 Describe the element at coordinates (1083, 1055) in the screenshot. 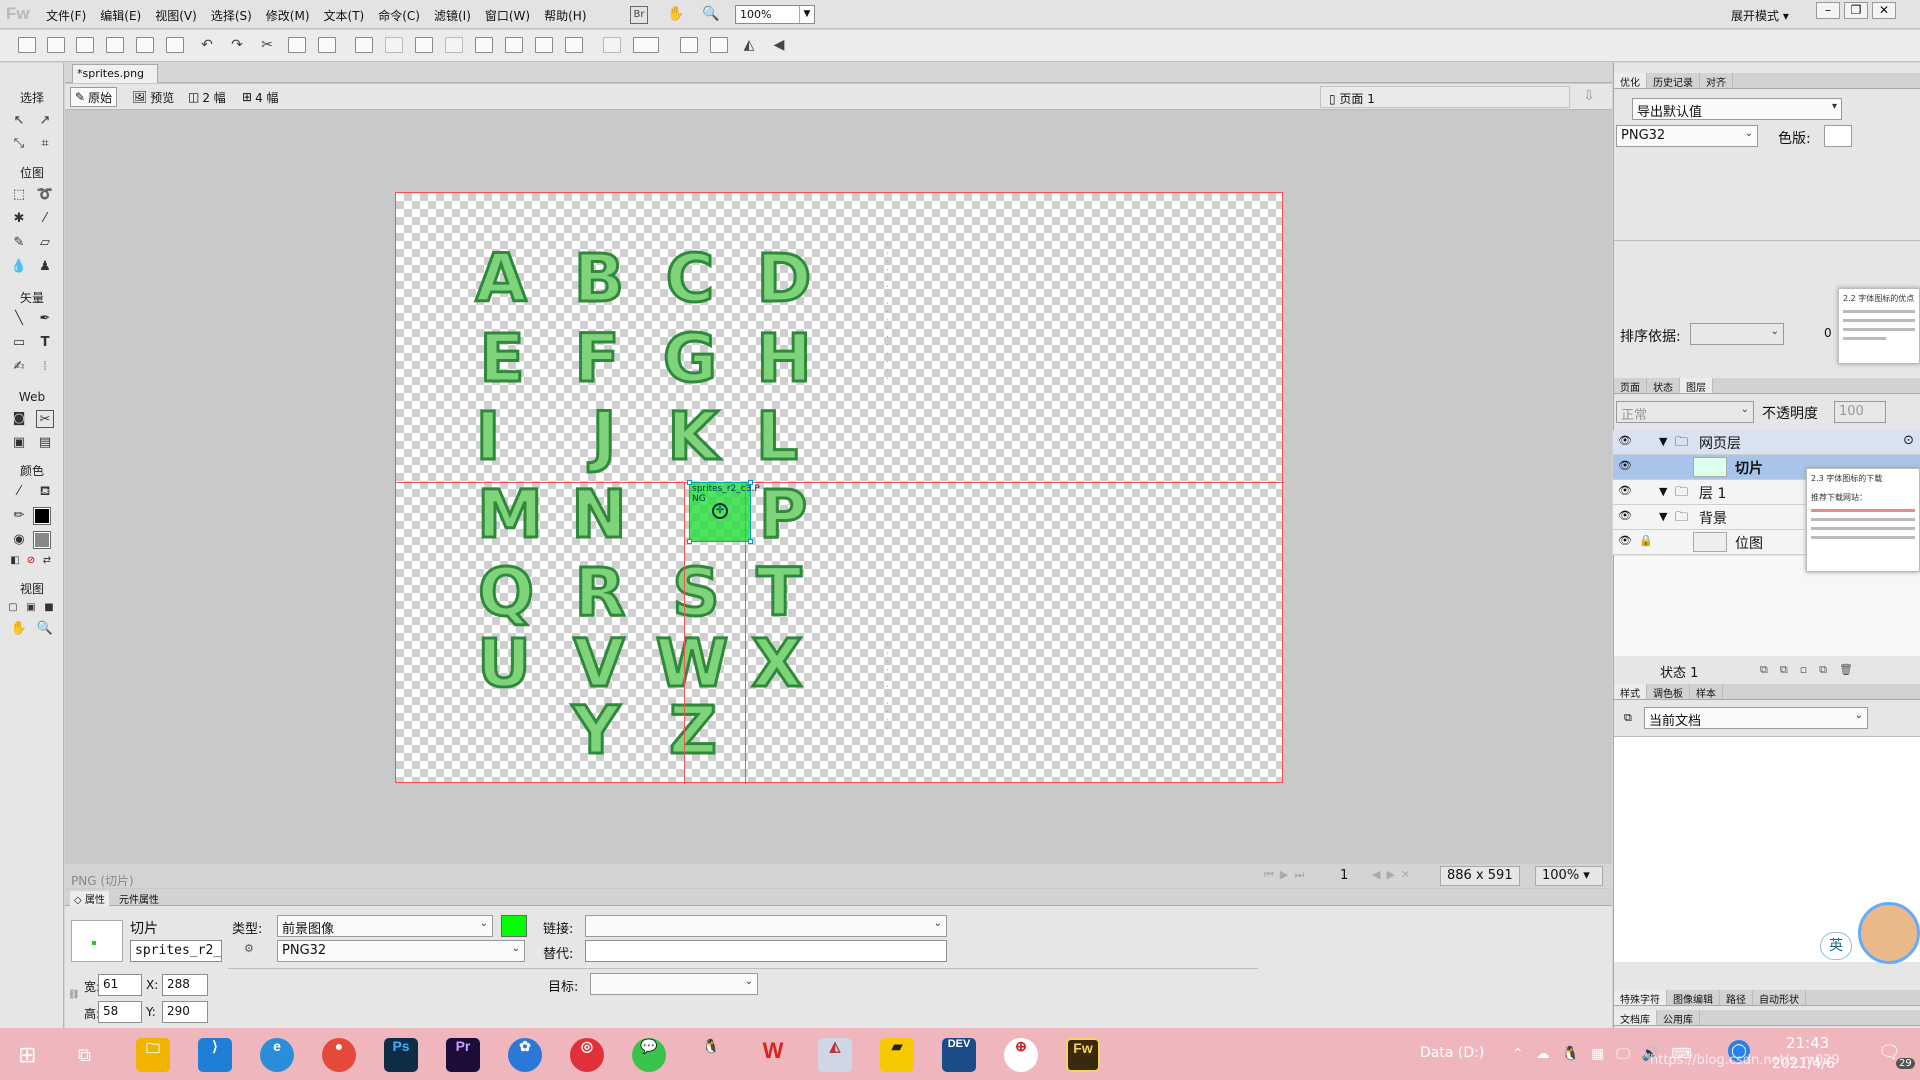

I see `fireworks-taskbar-icon: Fw` at that location.